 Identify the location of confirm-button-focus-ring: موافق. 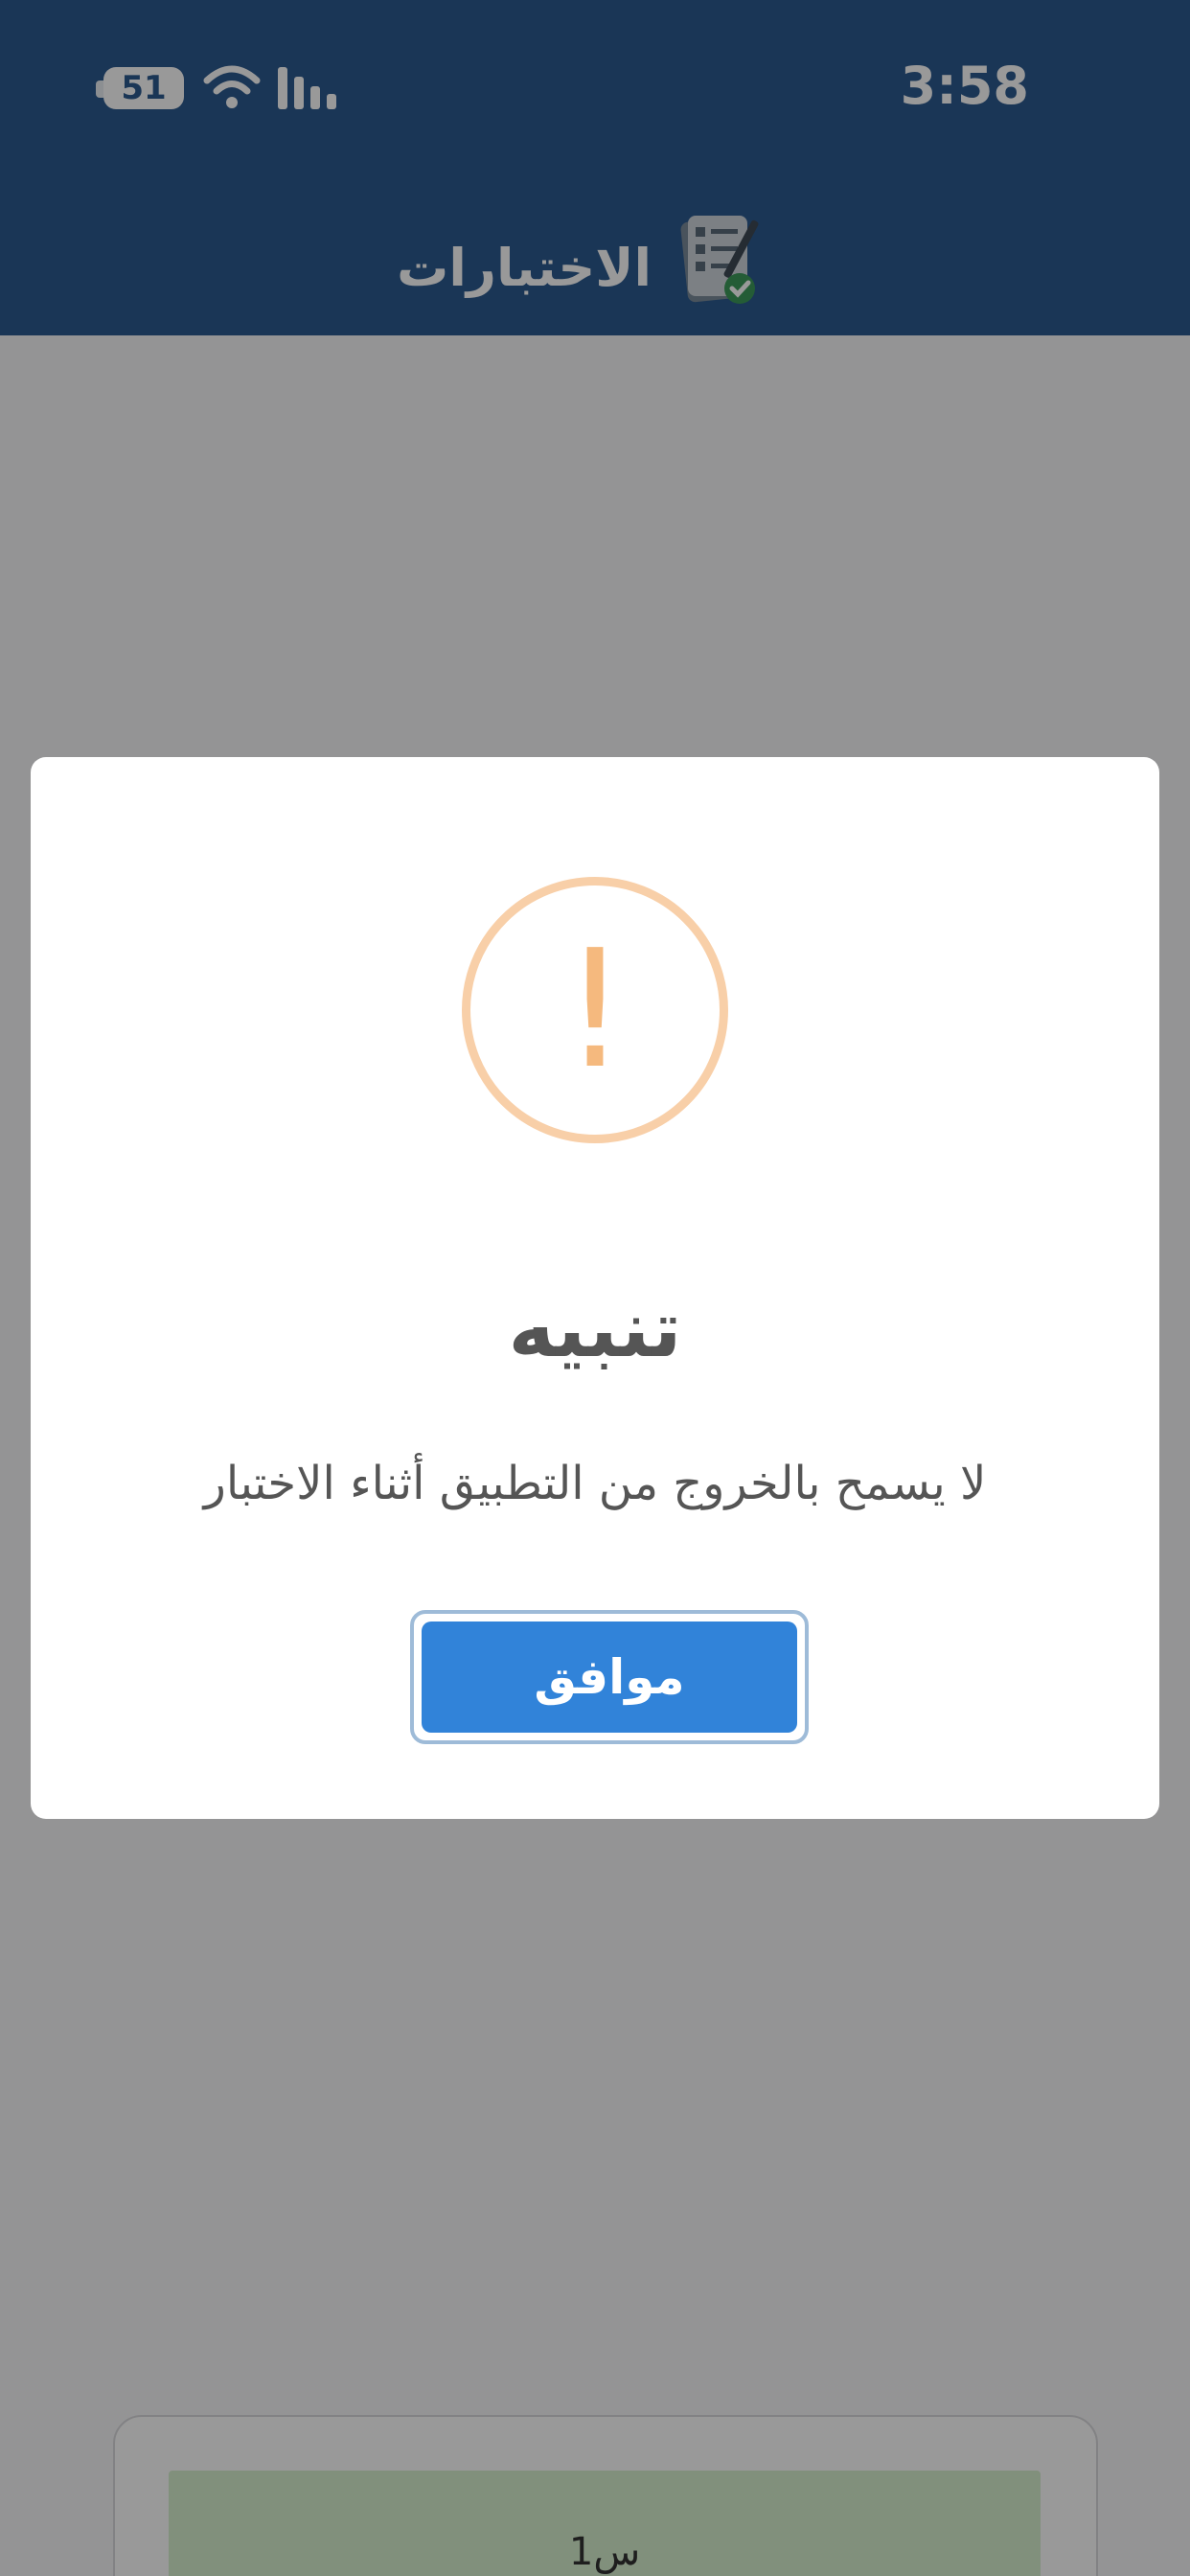
(609, 1677).